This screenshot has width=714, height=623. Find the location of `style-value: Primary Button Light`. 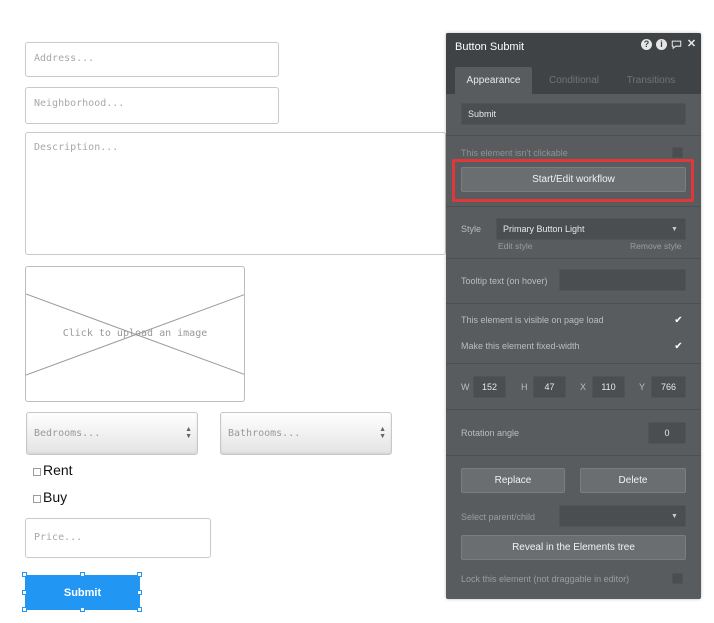

style-value: Primary Button Light is located at coordinates (544, 229).